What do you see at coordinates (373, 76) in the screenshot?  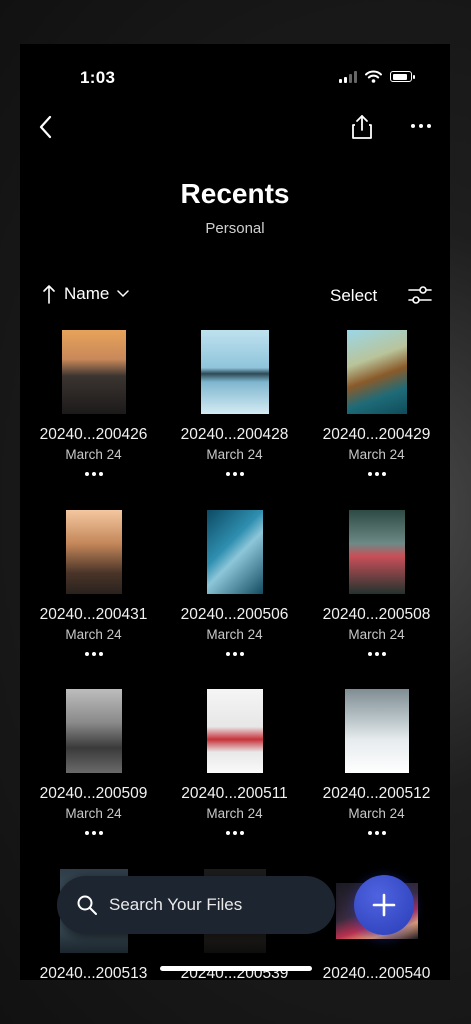 I see `wifi-icon` at bounding box center [373, 76].